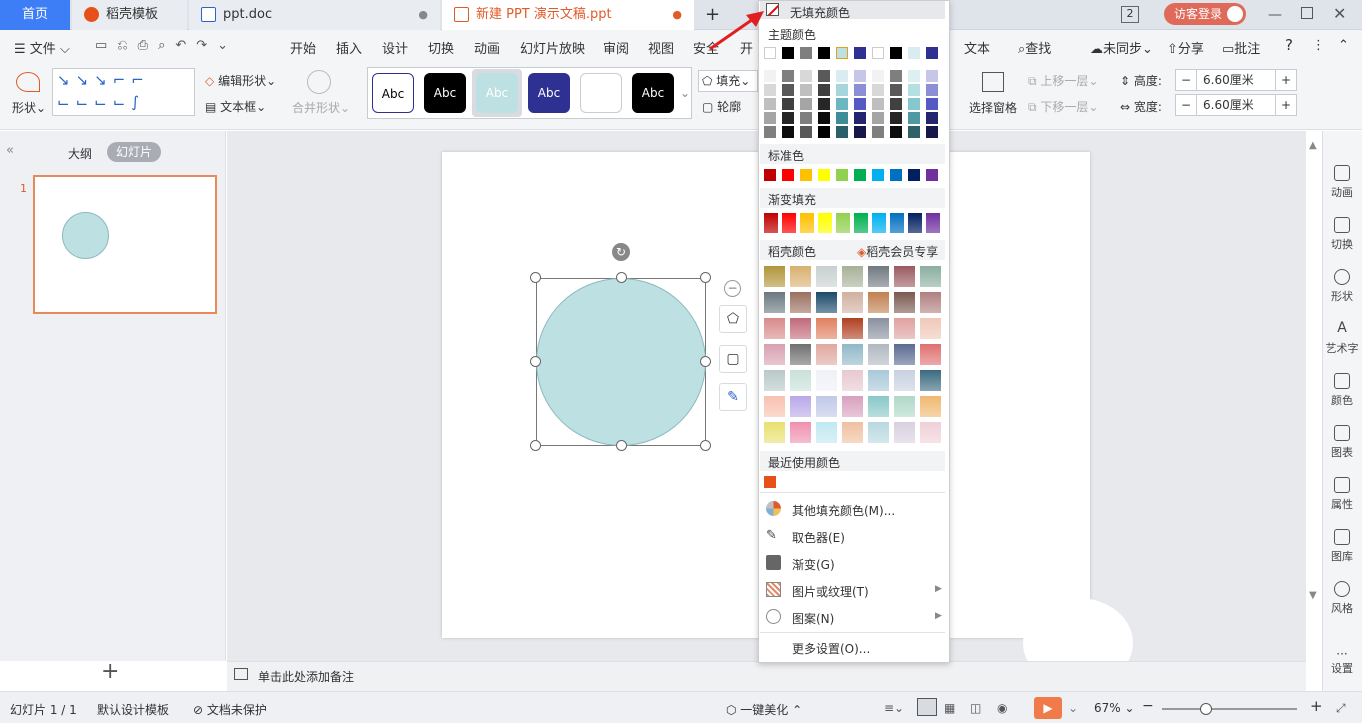 The width and height of the screenshot is (1362, 723). What do you see at coordinates (1236, 105) in the screenshot?
I see `width-input: 6.60厘米` at bounding box center [1236, 105].